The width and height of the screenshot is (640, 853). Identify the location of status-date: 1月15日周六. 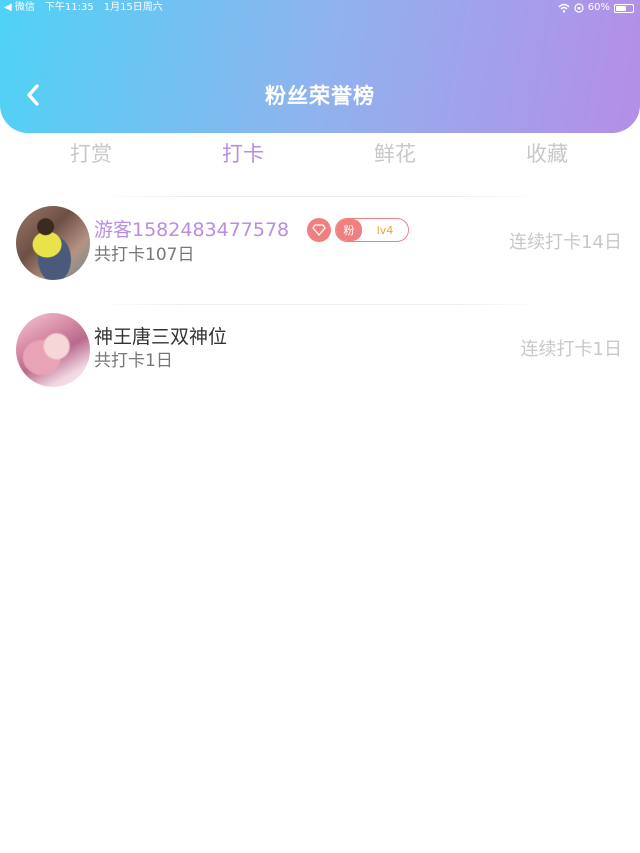
(133, 7).